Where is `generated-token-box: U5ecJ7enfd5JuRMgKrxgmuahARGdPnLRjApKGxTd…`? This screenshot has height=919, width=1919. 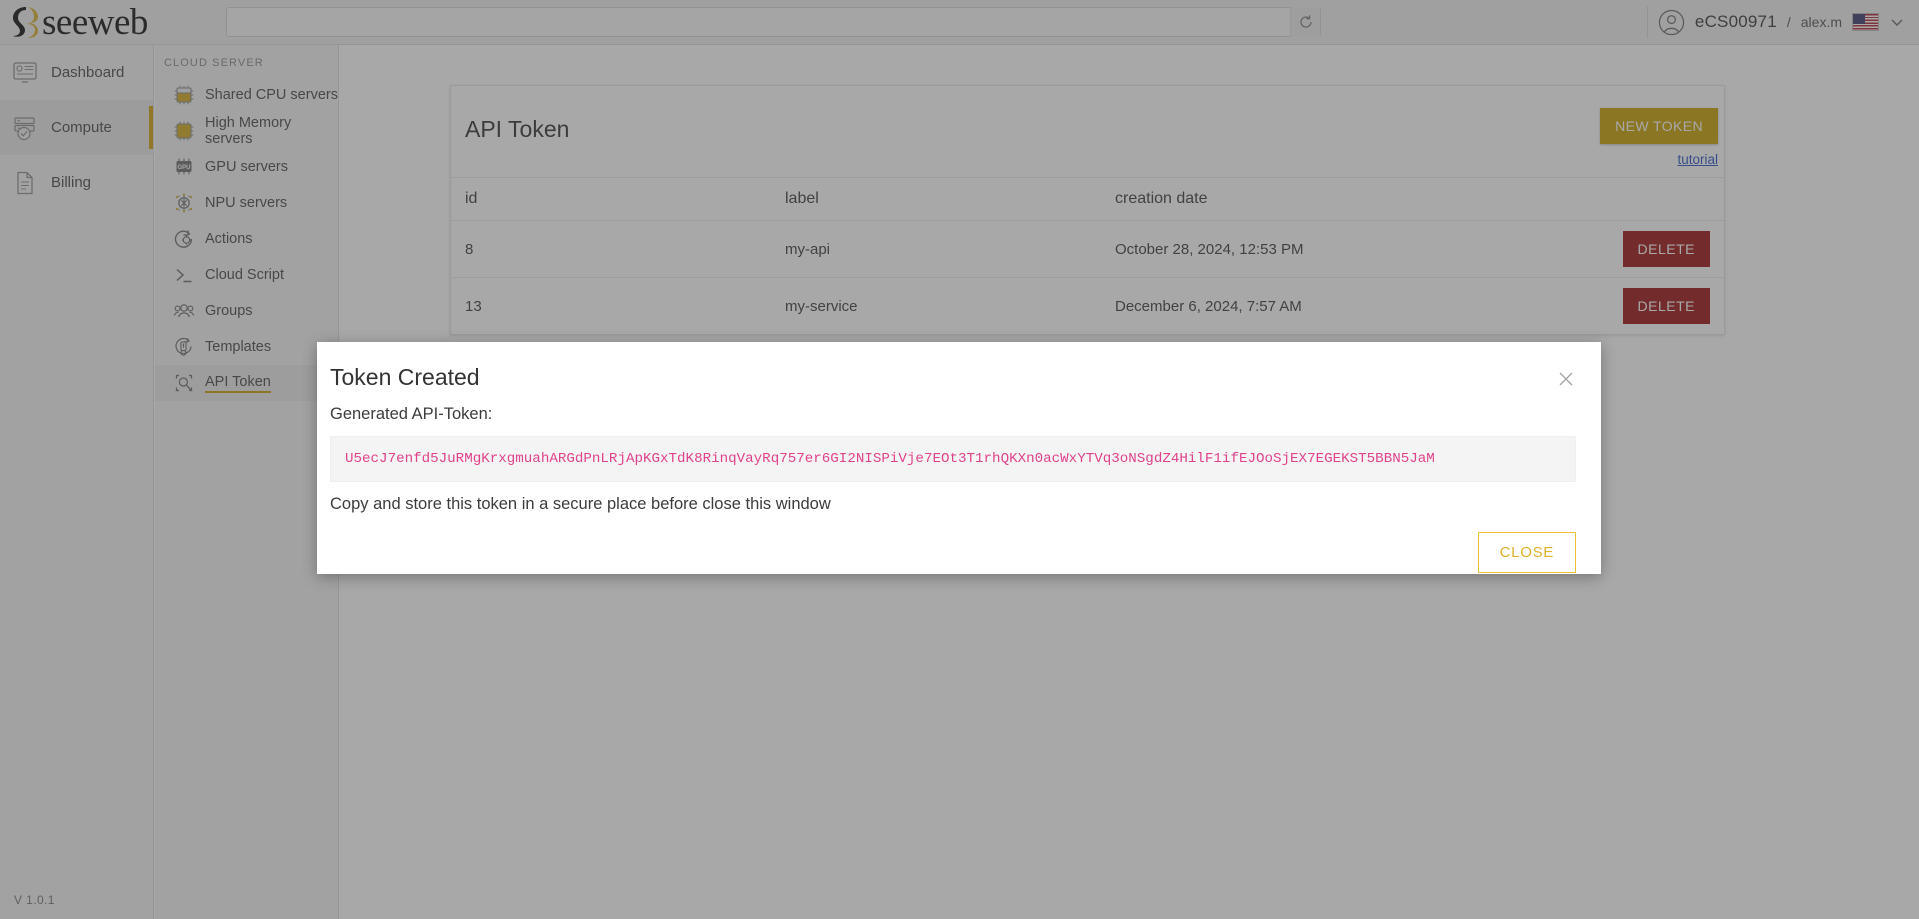 generated-token-box: U5ecJ7enfd5JuRMgKrxgmuahARGdPnLRjApKGxTd… is located at coordinates (953, 459).